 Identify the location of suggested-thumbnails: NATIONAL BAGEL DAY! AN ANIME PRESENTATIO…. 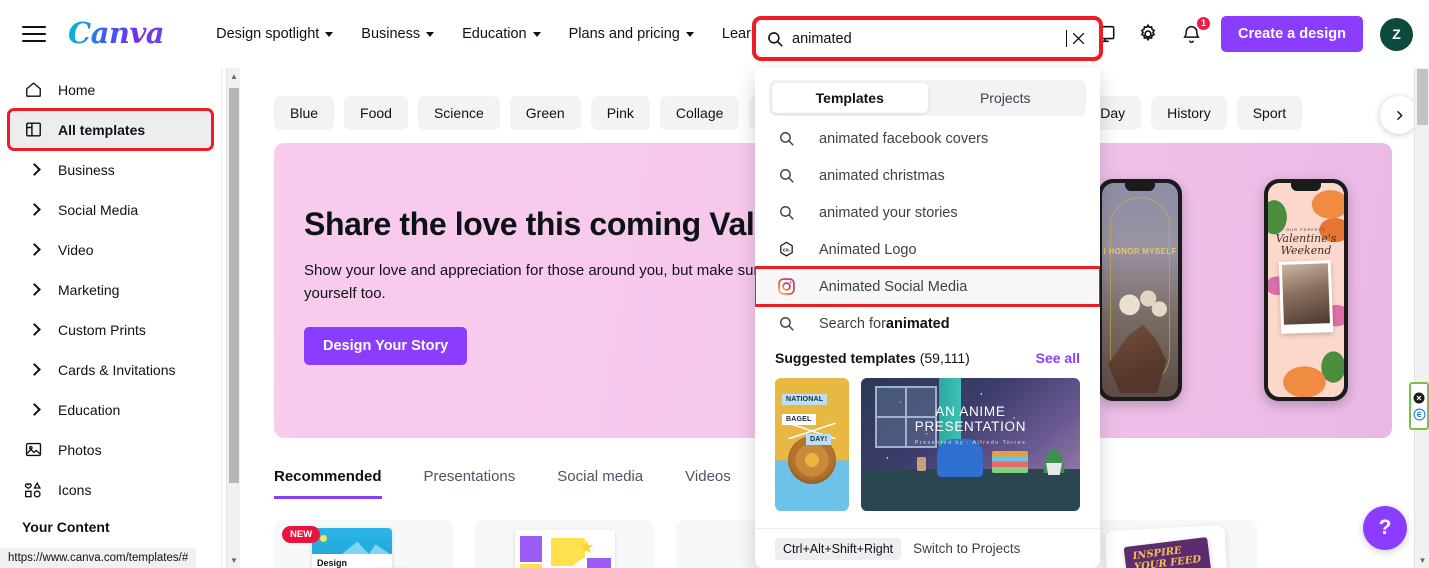
(927, 440).